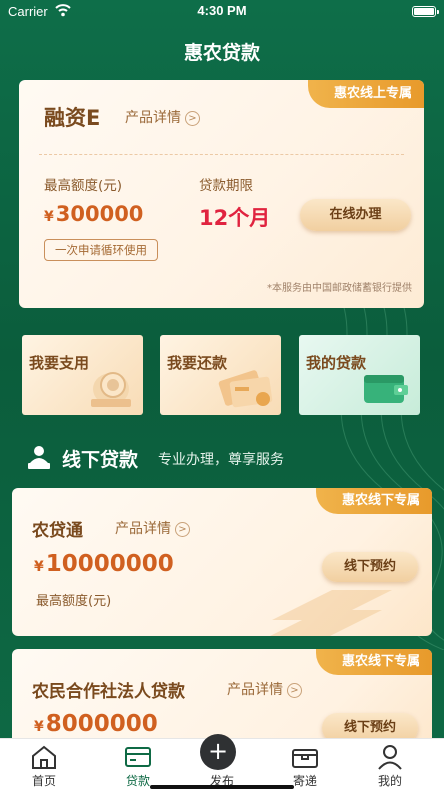 This screenshot has width=444, height=792. What do you see at coordinates (44, 757) in the screenshot?
I see `home-icon` at bounding box center [44, 757].